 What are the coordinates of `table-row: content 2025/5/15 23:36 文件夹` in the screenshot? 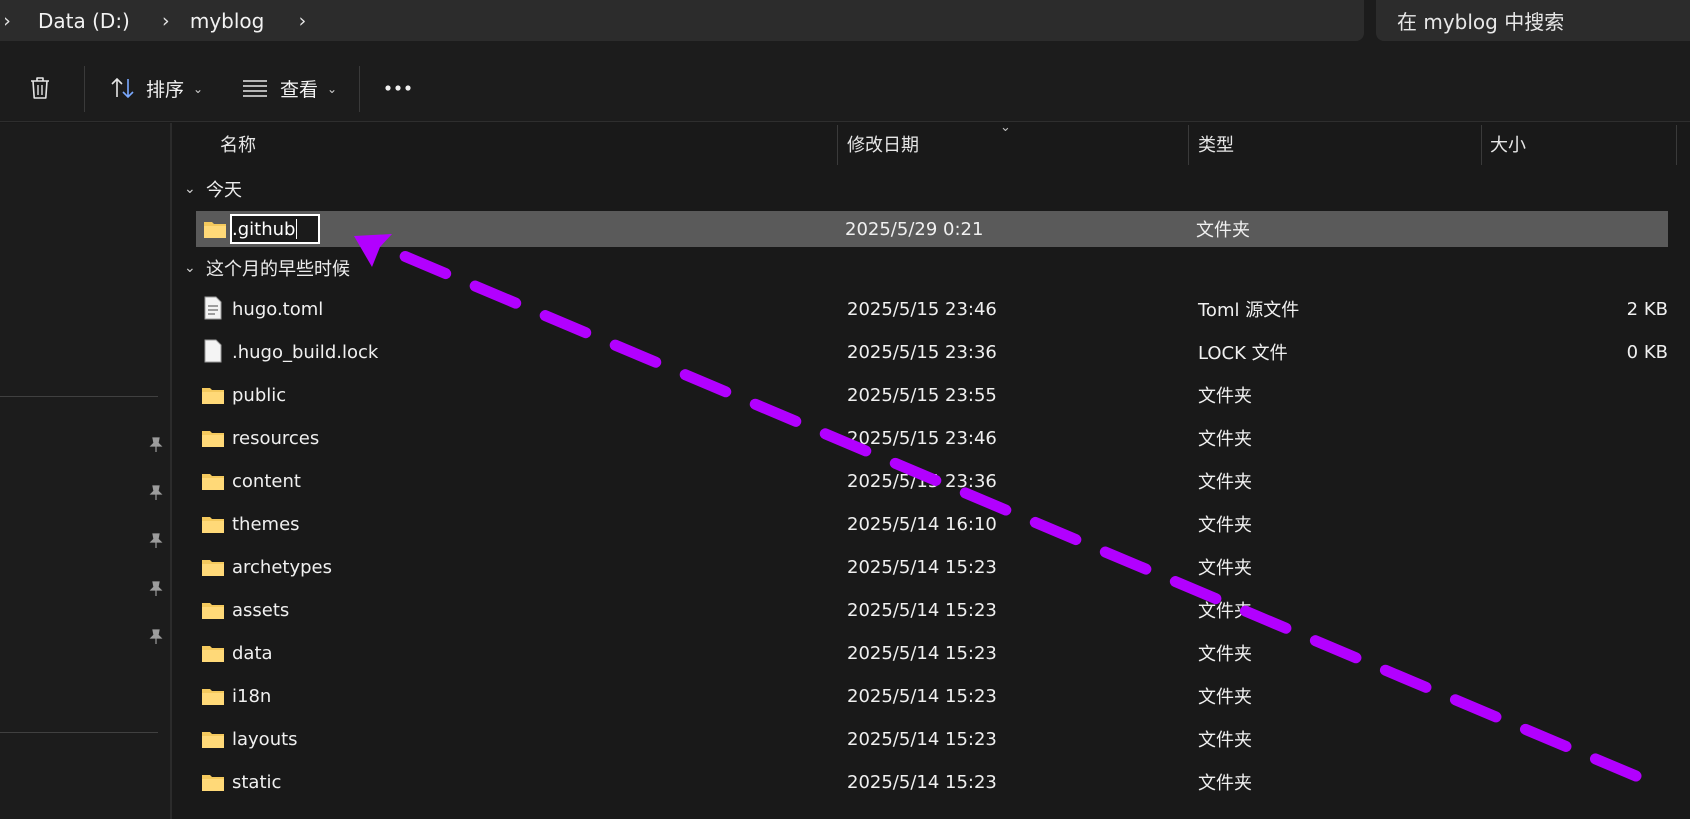 It's located at (921, 481).